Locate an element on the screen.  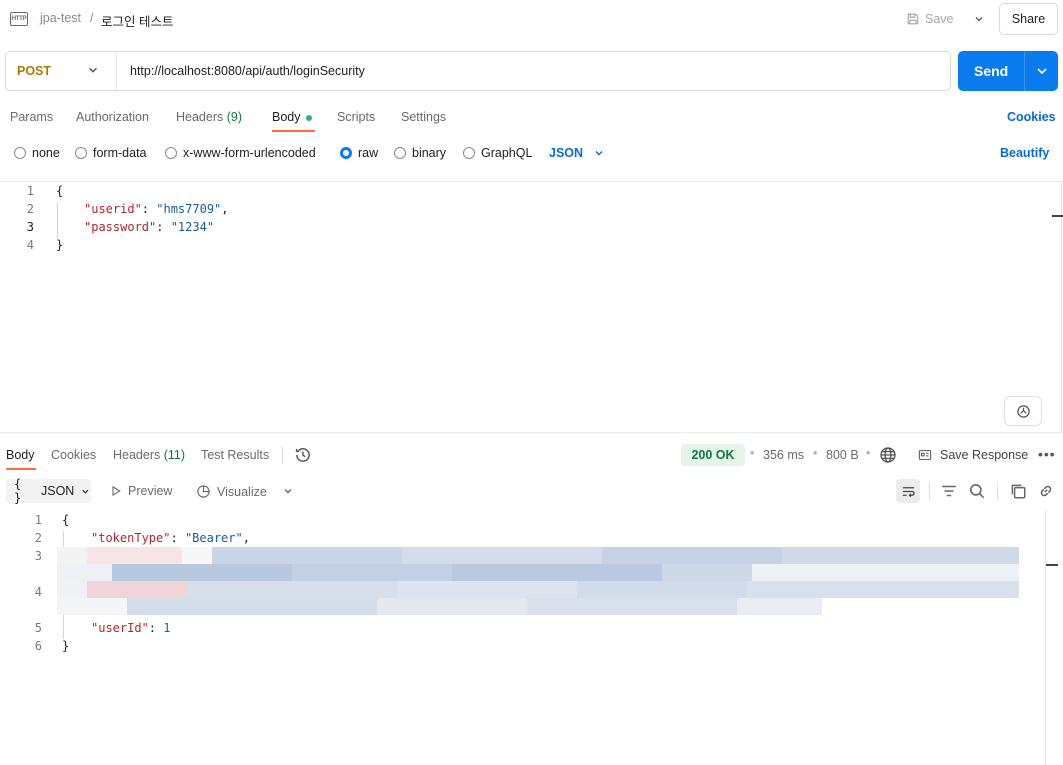
braces-icon: { } is located at coordinates (18, 491).